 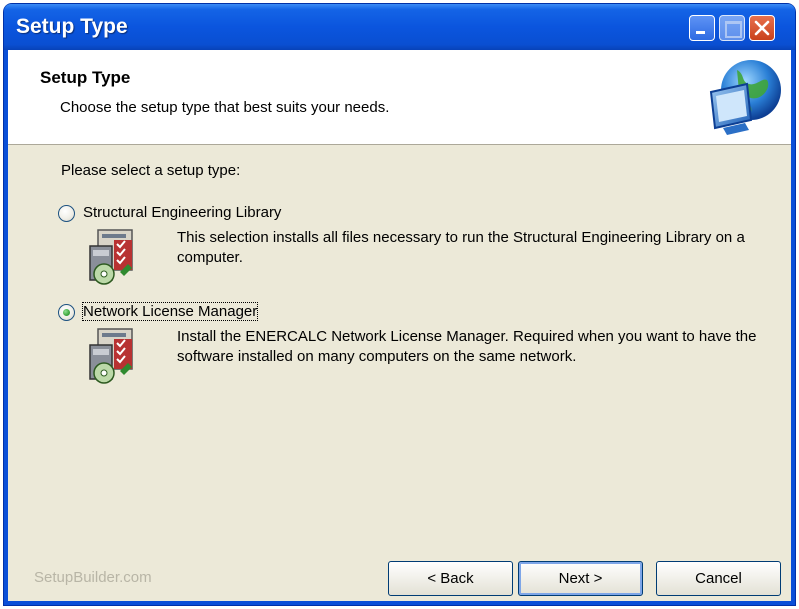 I want to click on close-button, so click(x=762, y=28).